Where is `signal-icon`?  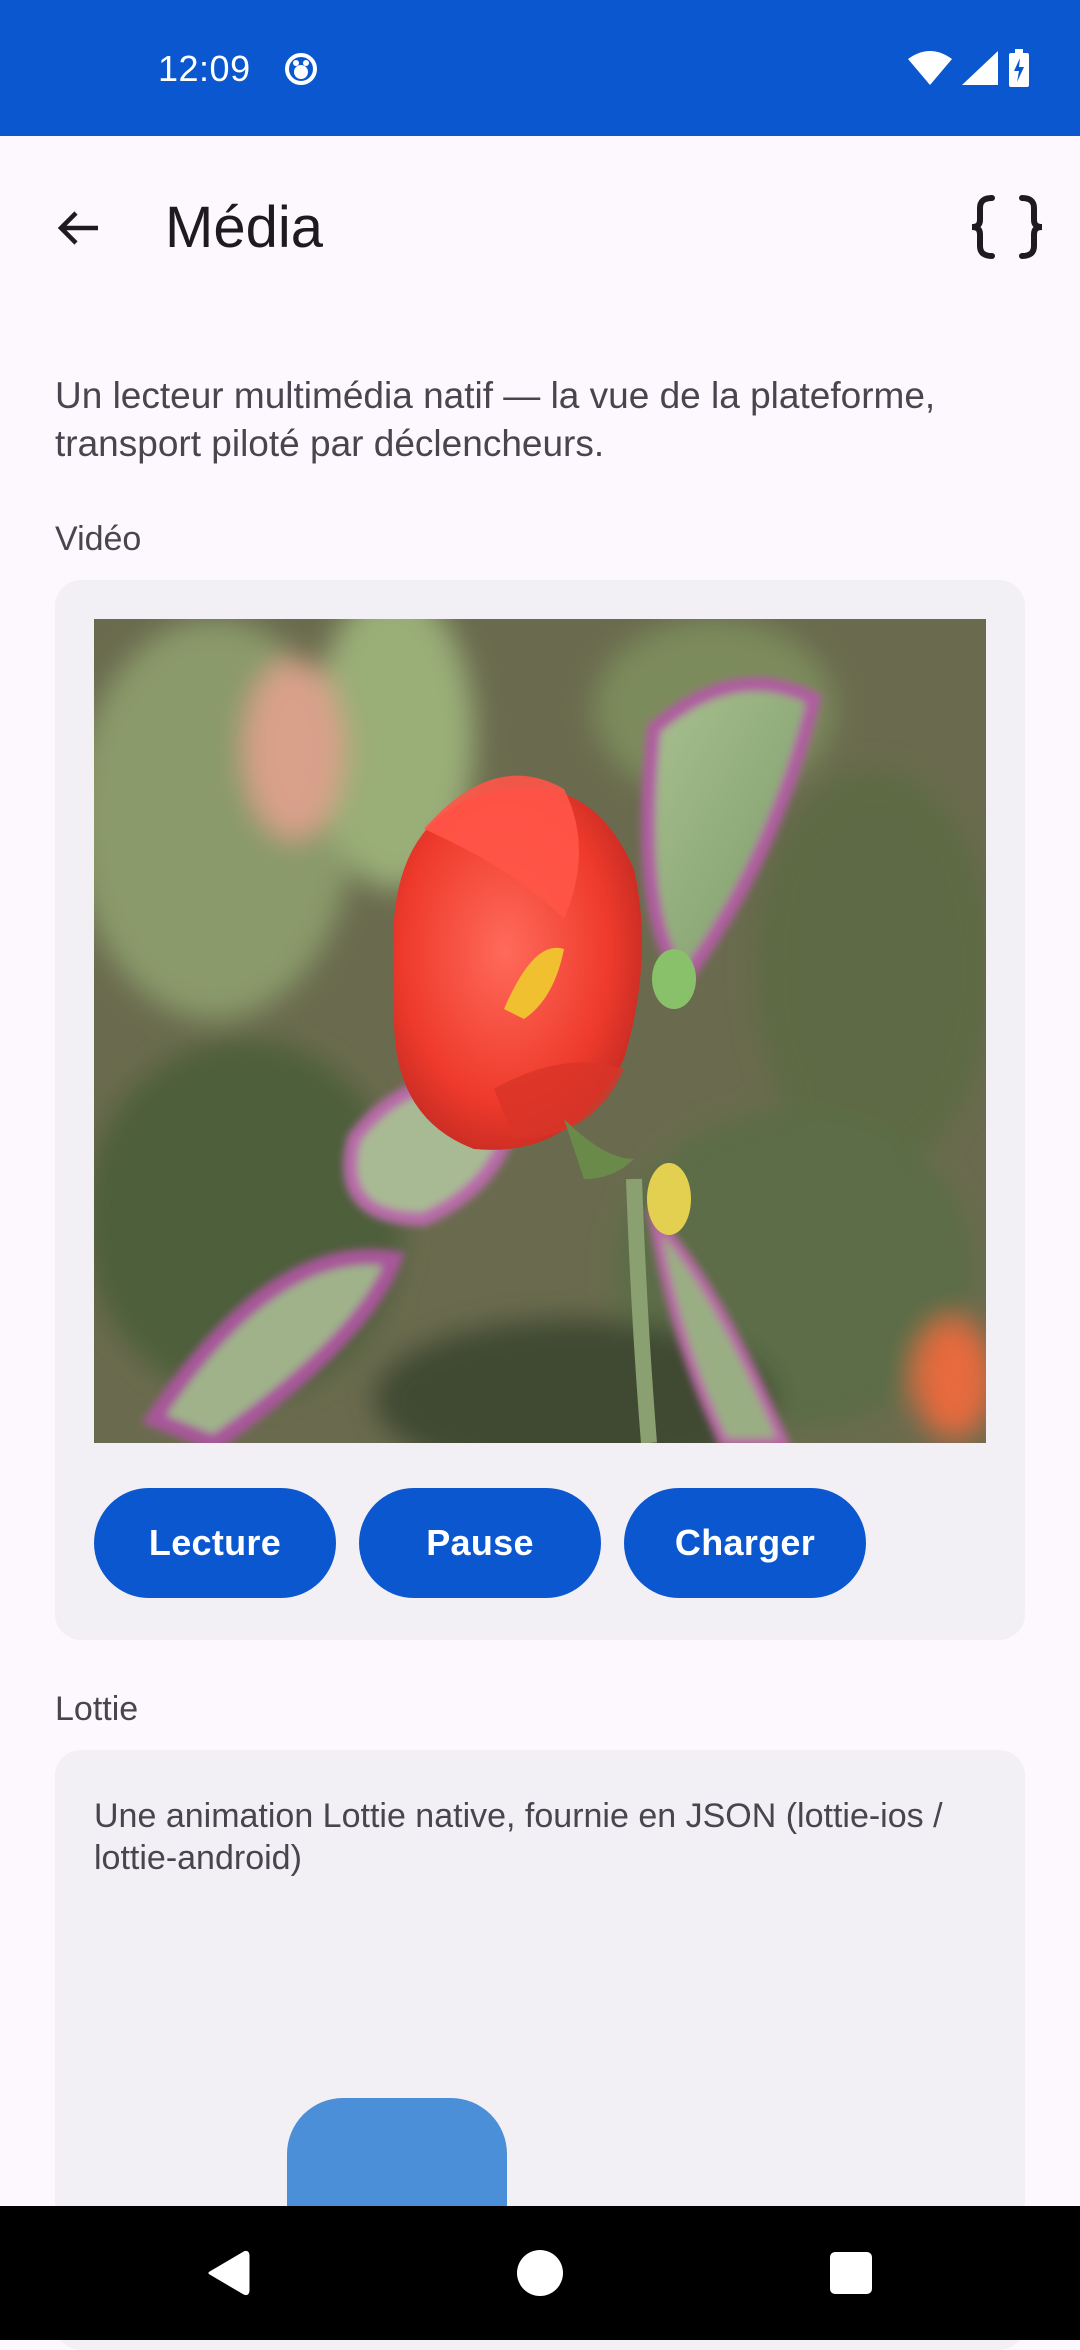
signal-icon is located at coordinates (980, 70).